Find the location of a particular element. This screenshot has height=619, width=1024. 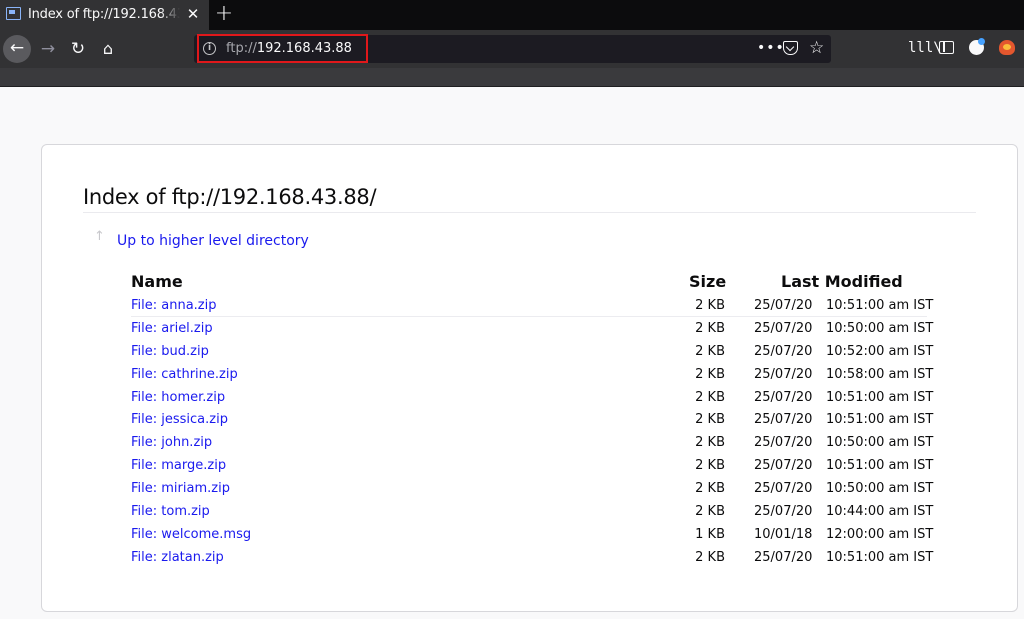

column-header-last-modified: Last Modified is located at coordinates (842, 281).